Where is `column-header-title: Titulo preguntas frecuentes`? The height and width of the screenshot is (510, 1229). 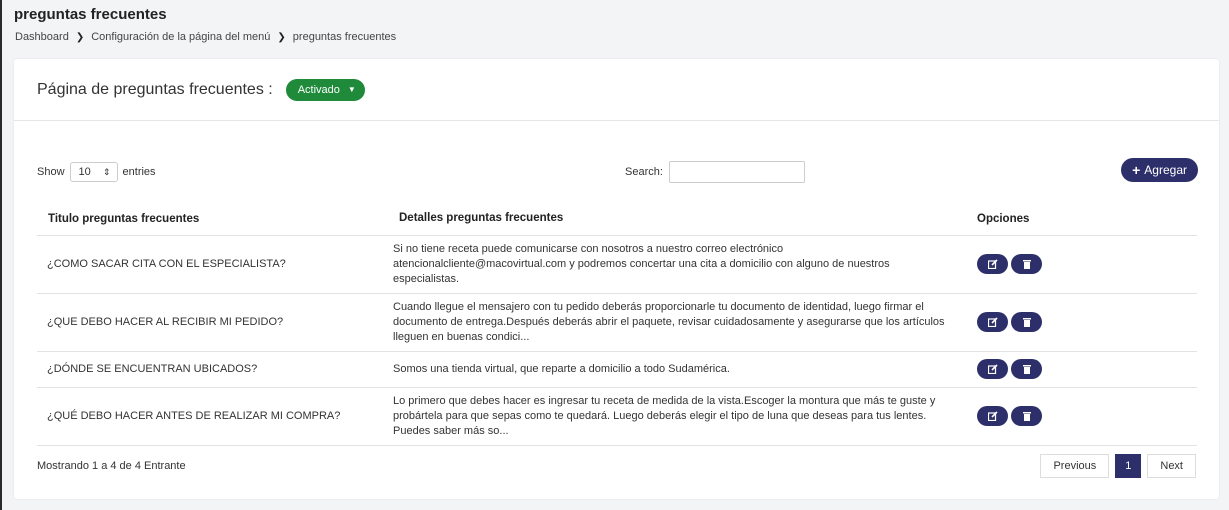
column-header-title: Titulo preguntas frecuentes is located at coordinates (214, 219).